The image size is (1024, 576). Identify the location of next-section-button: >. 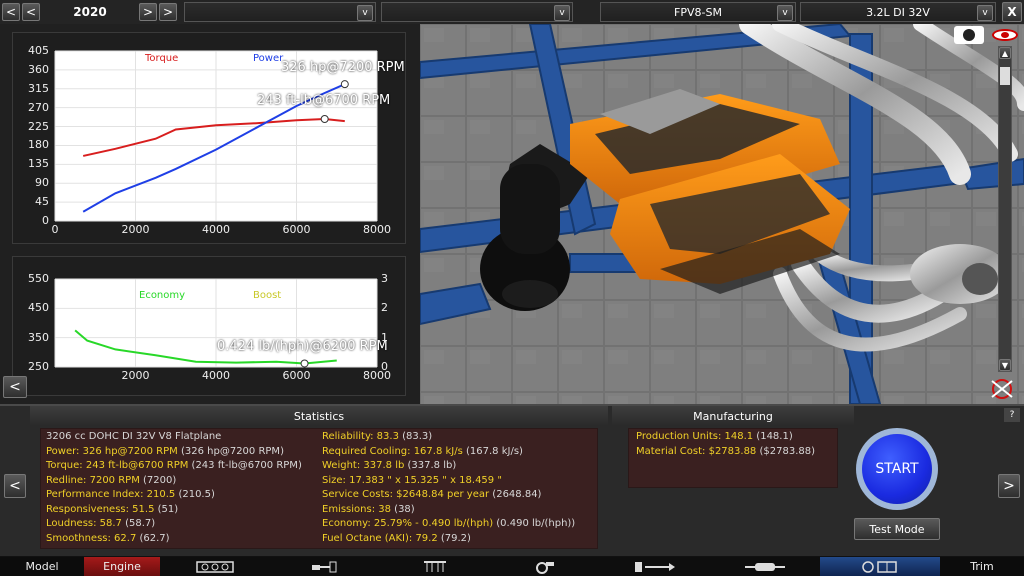
(1009, 486).